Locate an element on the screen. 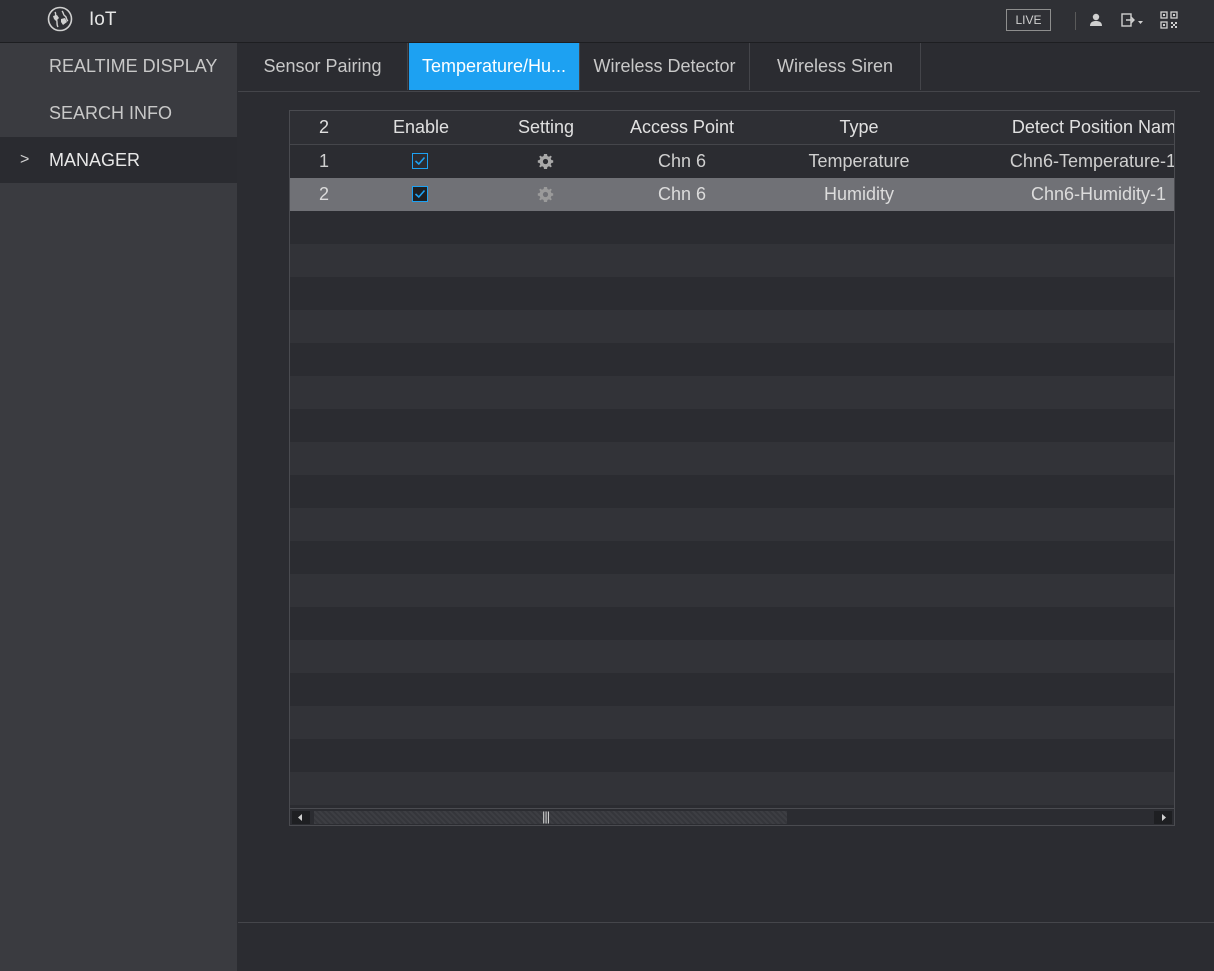 This screenshot has height=971, width=1214. row-type: Humidity is located at coordinates (858, 194).